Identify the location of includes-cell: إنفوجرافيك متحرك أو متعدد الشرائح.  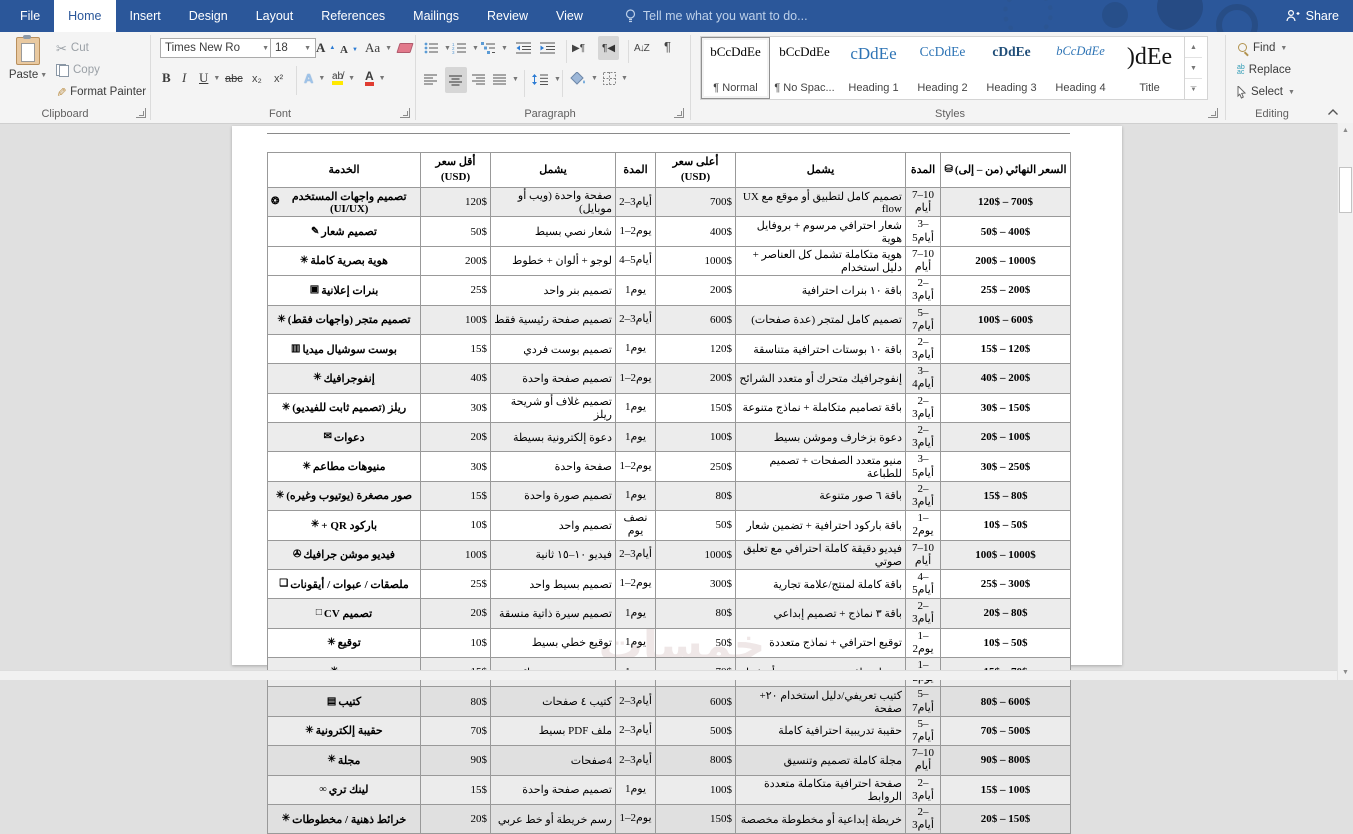
(820, 378).